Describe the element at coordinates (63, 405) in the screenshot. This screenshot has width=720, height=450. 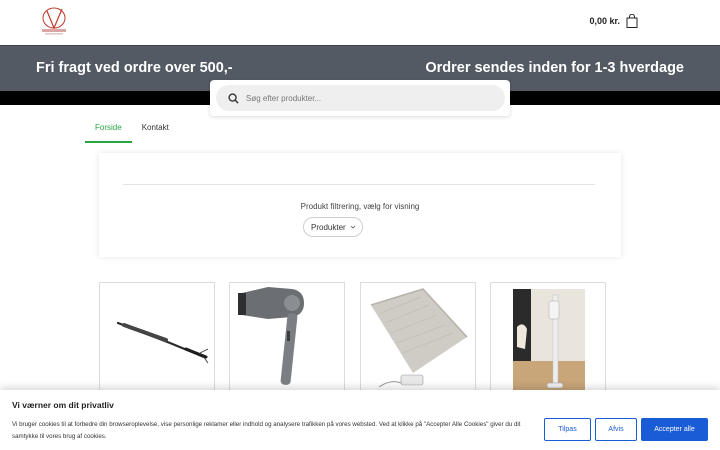
I see `cookie-title: Vi værner om dit privatliv` at that location.